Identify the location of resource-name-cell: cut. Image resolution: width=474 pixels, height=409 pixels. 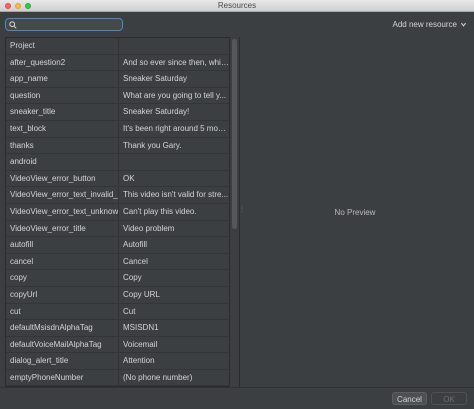
(62, 311).